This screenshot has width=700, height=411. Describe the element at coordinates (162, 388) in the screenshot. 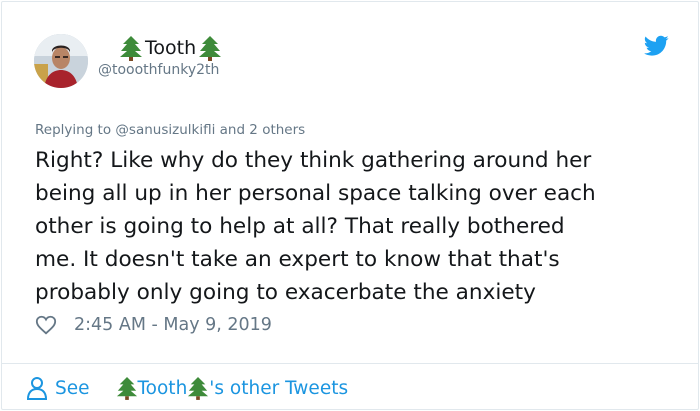

I see `footer-author-name: Tooth` at that location.